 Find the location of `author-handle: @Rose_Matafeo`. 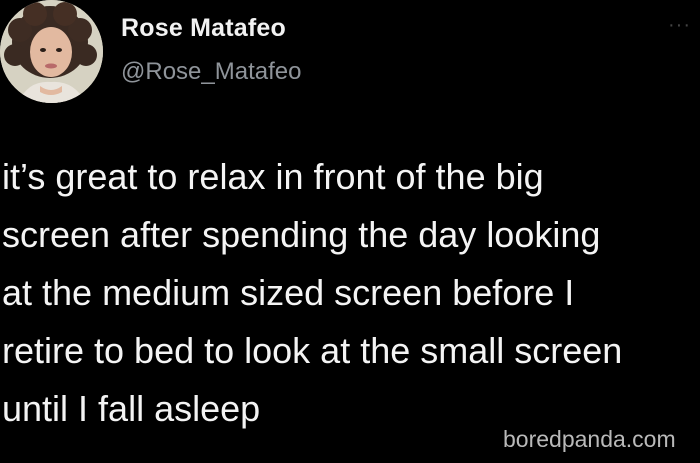

author-handle: @Rose_Matafeo is located at coordinates (211, 72).